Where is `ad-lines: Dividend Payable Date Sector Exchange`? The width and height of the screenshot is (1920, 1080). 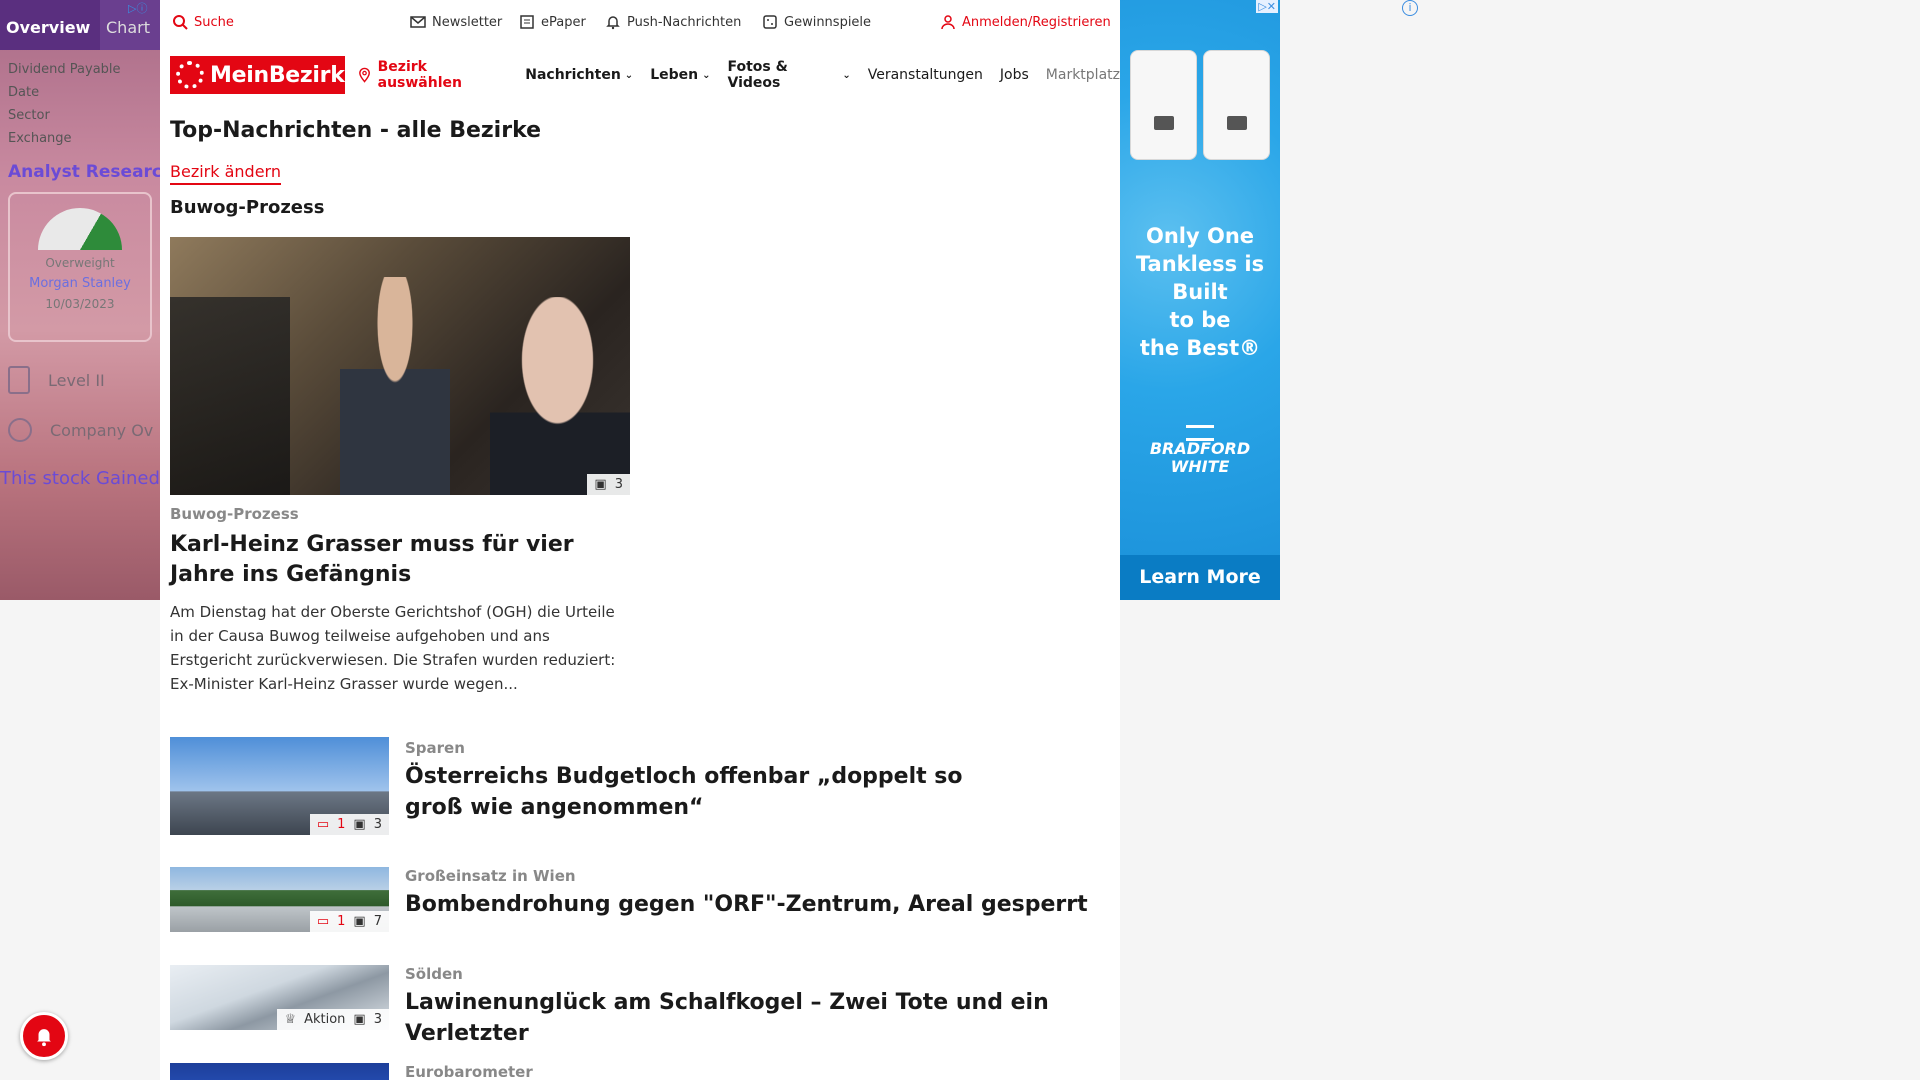
ad-lines: Dividend Payable Date Sector Exchange is located at coordinates (80, 100).